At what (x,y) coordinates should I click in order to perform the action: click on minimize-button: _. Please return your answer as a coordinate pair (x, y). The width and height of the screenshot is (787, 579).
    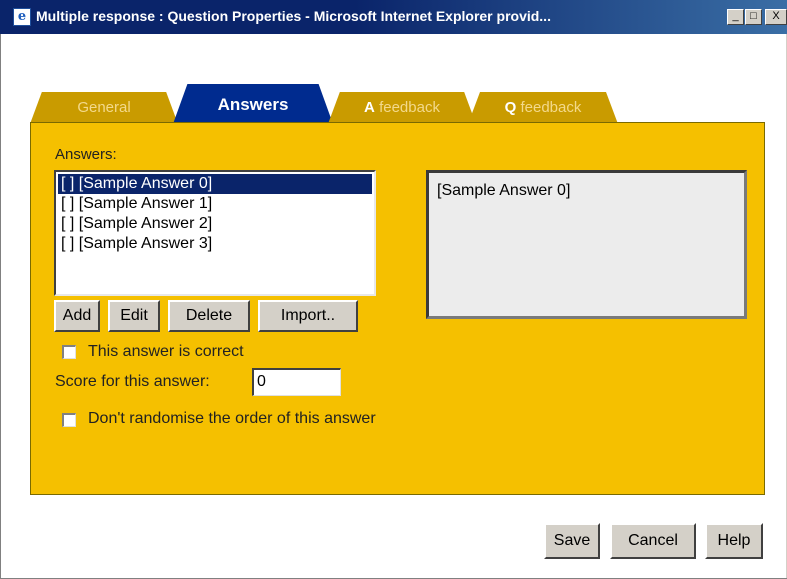
    Looking at the image, I should click on (735, 17).